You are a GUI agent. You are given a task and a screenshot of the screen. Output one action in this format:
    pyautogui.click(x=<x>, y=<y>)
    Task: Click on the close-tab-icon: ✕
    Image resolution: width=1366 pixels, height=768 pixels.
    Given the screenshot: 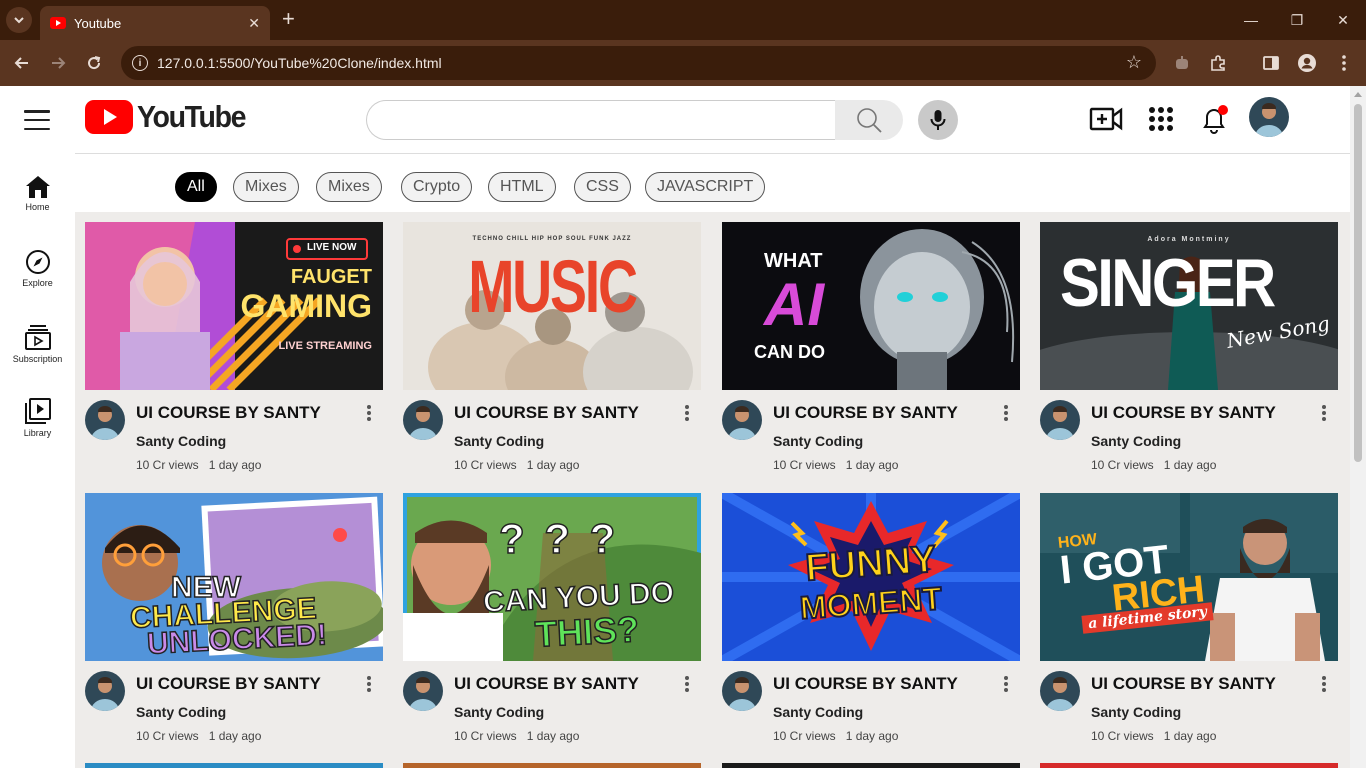 What is the action you would take?
    pyautogui.click(x=254, y=23)
    